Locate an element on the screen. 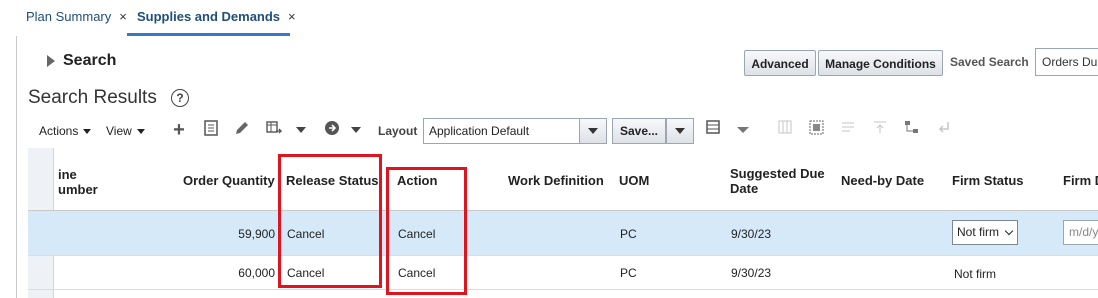 Image resolution: width=1098 pixels, height=298 pixels. save-dropdown-button is located at coordinates (680, 131).